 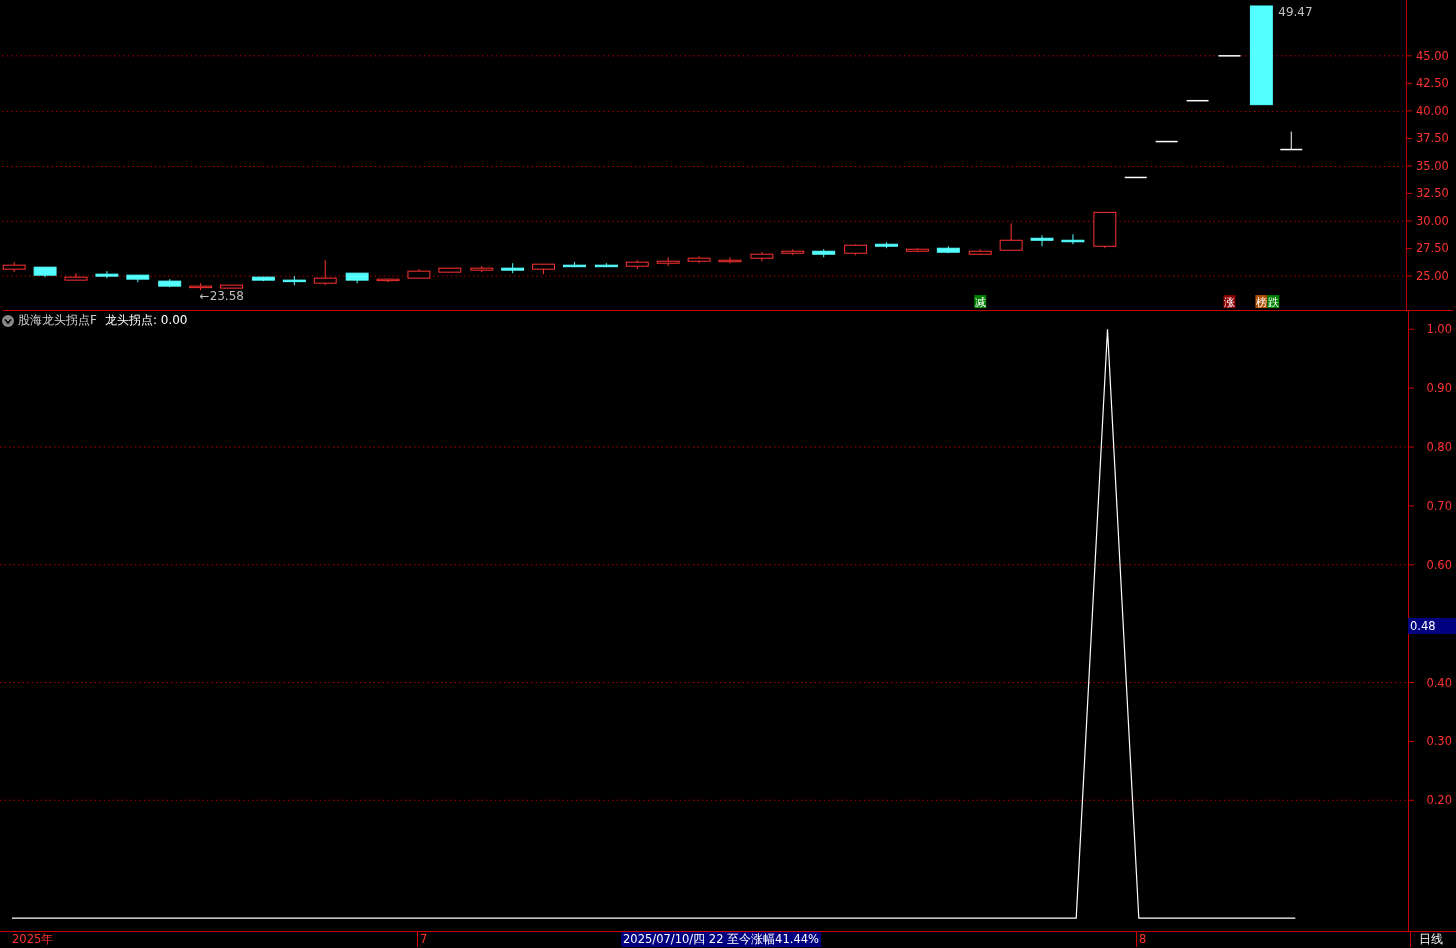 I want to click on indicator-title: 股海龙头拐点F, so click(x=57, y=321).